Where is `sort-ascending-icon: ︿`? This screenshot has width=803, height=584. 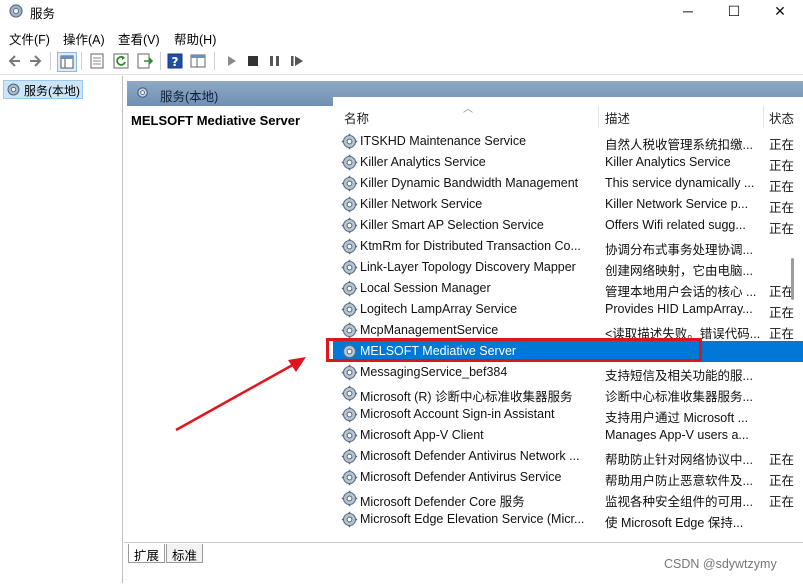 sort-ascending-icon: ︿ is located at coordinates (468, 109).